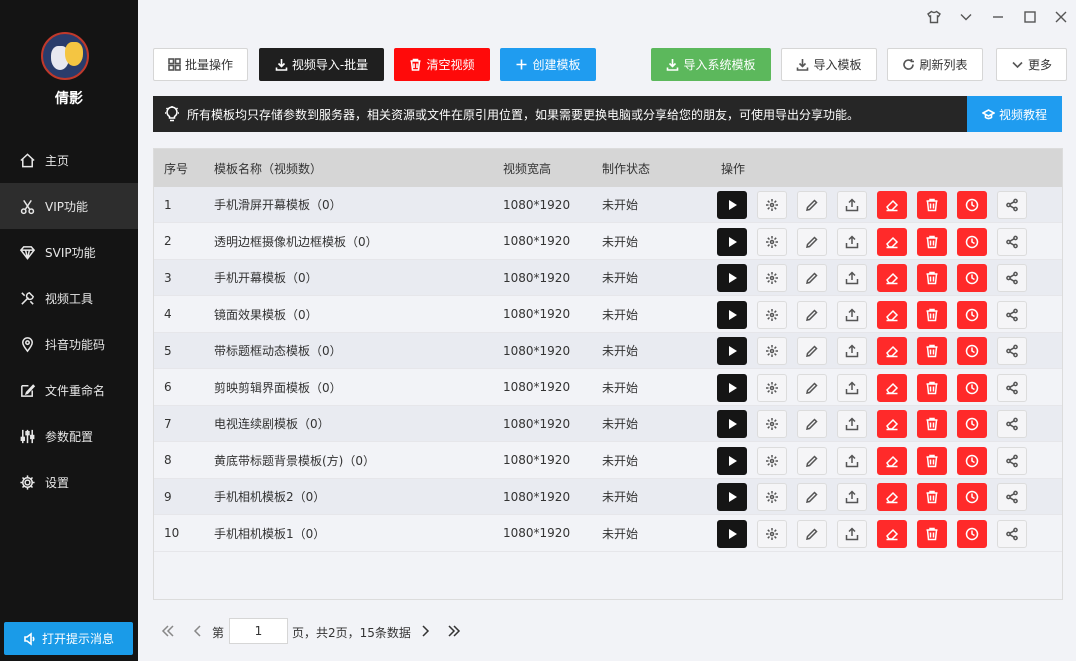  Describe the element at coordinates (935, 64) in the screenshot. I see `refresh-list-button: 刷新列表` at that location.